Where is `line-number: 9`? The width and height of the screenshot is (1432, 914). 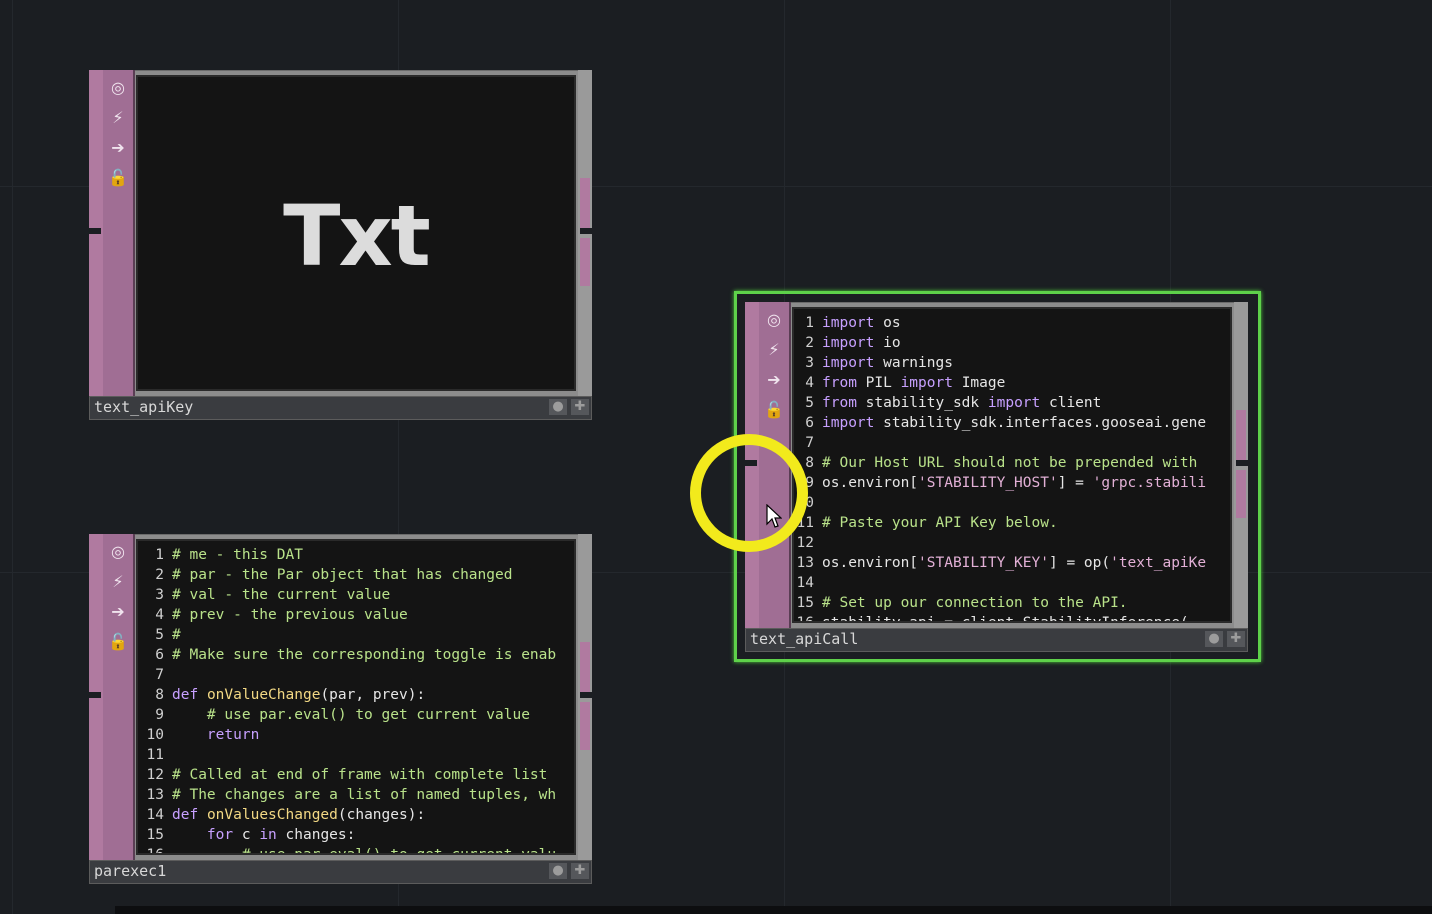 line-number: 9 is located at coordinates (159, 715).